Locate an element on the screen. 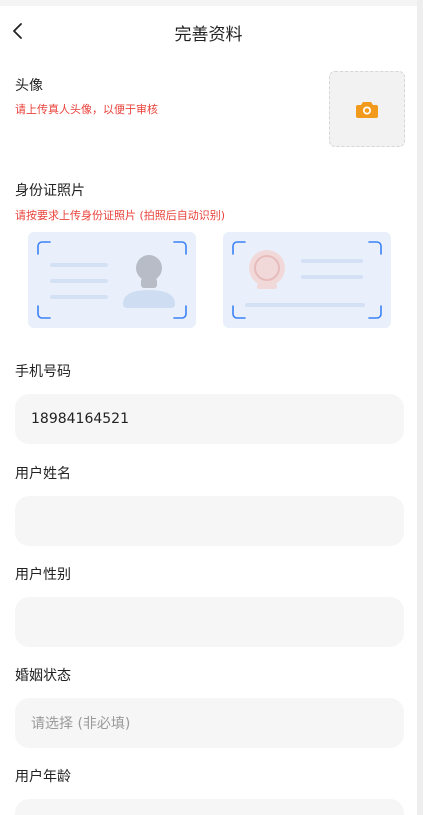  avatar-upload-button is located at coordinates (367, 109).